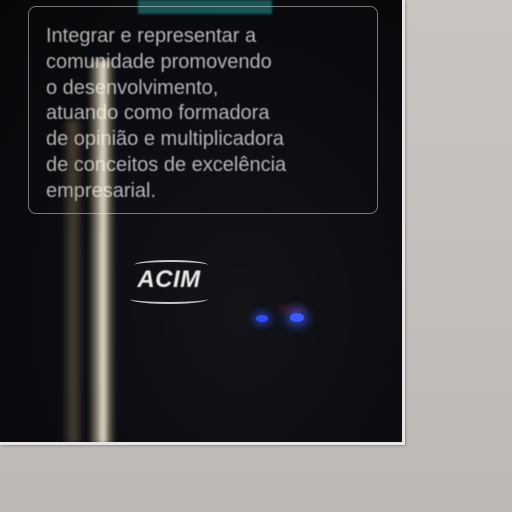  Describe the element at coordinates (169, 299) in the screenshot. I see `logo-swoosh-bottom` at that location.